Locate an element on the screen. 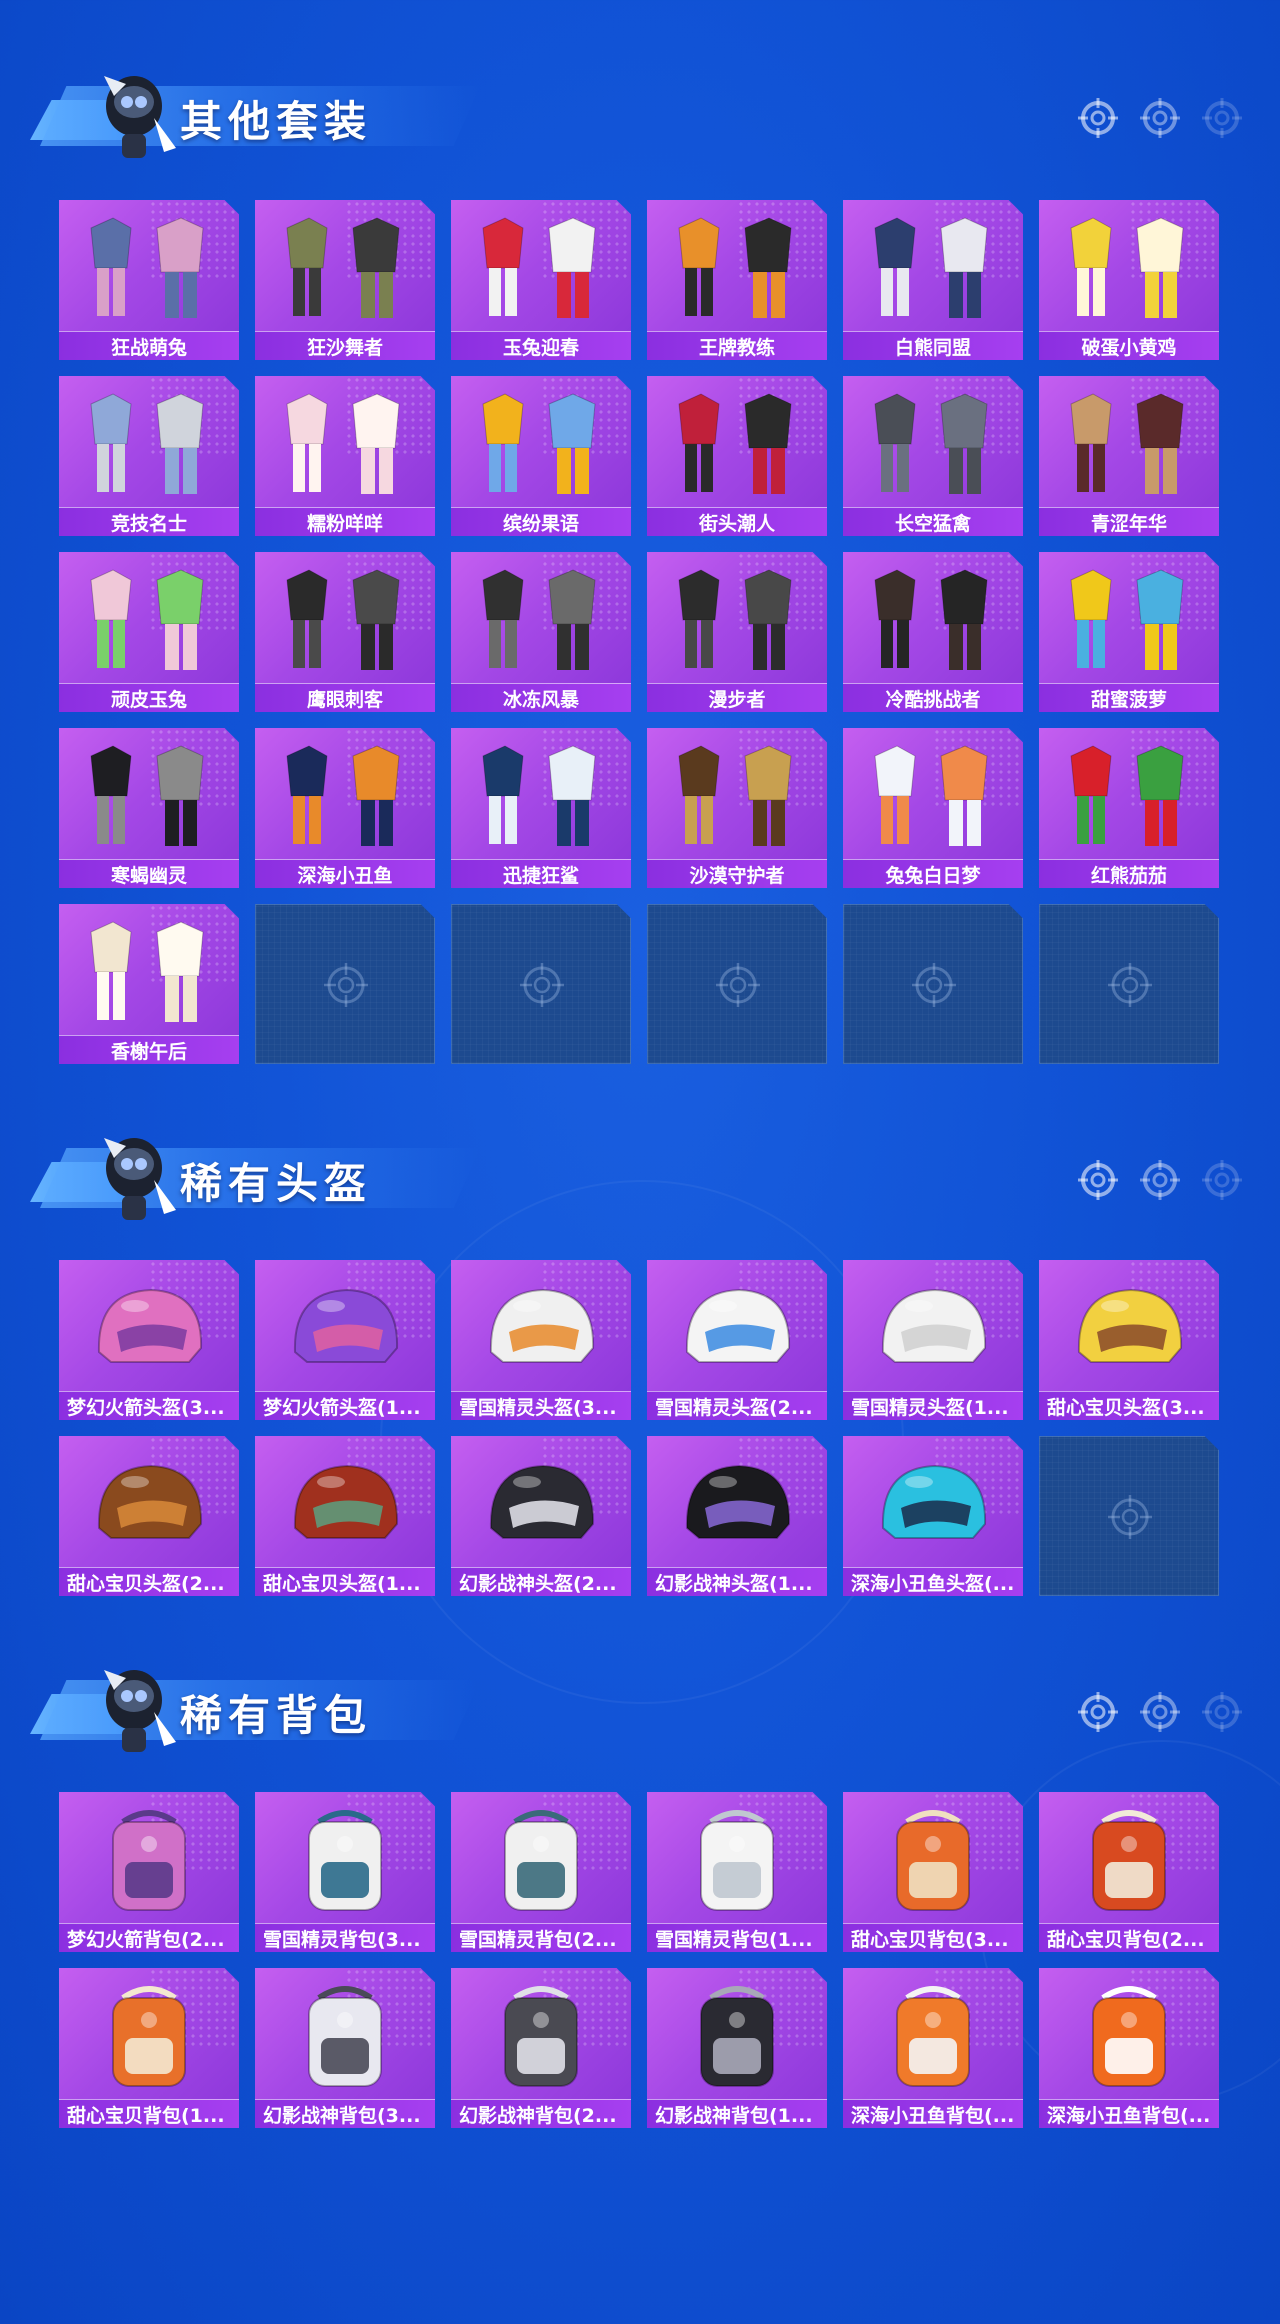 The width and height of the screenshot is (1280, 2324). outfit-card: 迅捷狂鲨 is located at coordinates (541, 808).